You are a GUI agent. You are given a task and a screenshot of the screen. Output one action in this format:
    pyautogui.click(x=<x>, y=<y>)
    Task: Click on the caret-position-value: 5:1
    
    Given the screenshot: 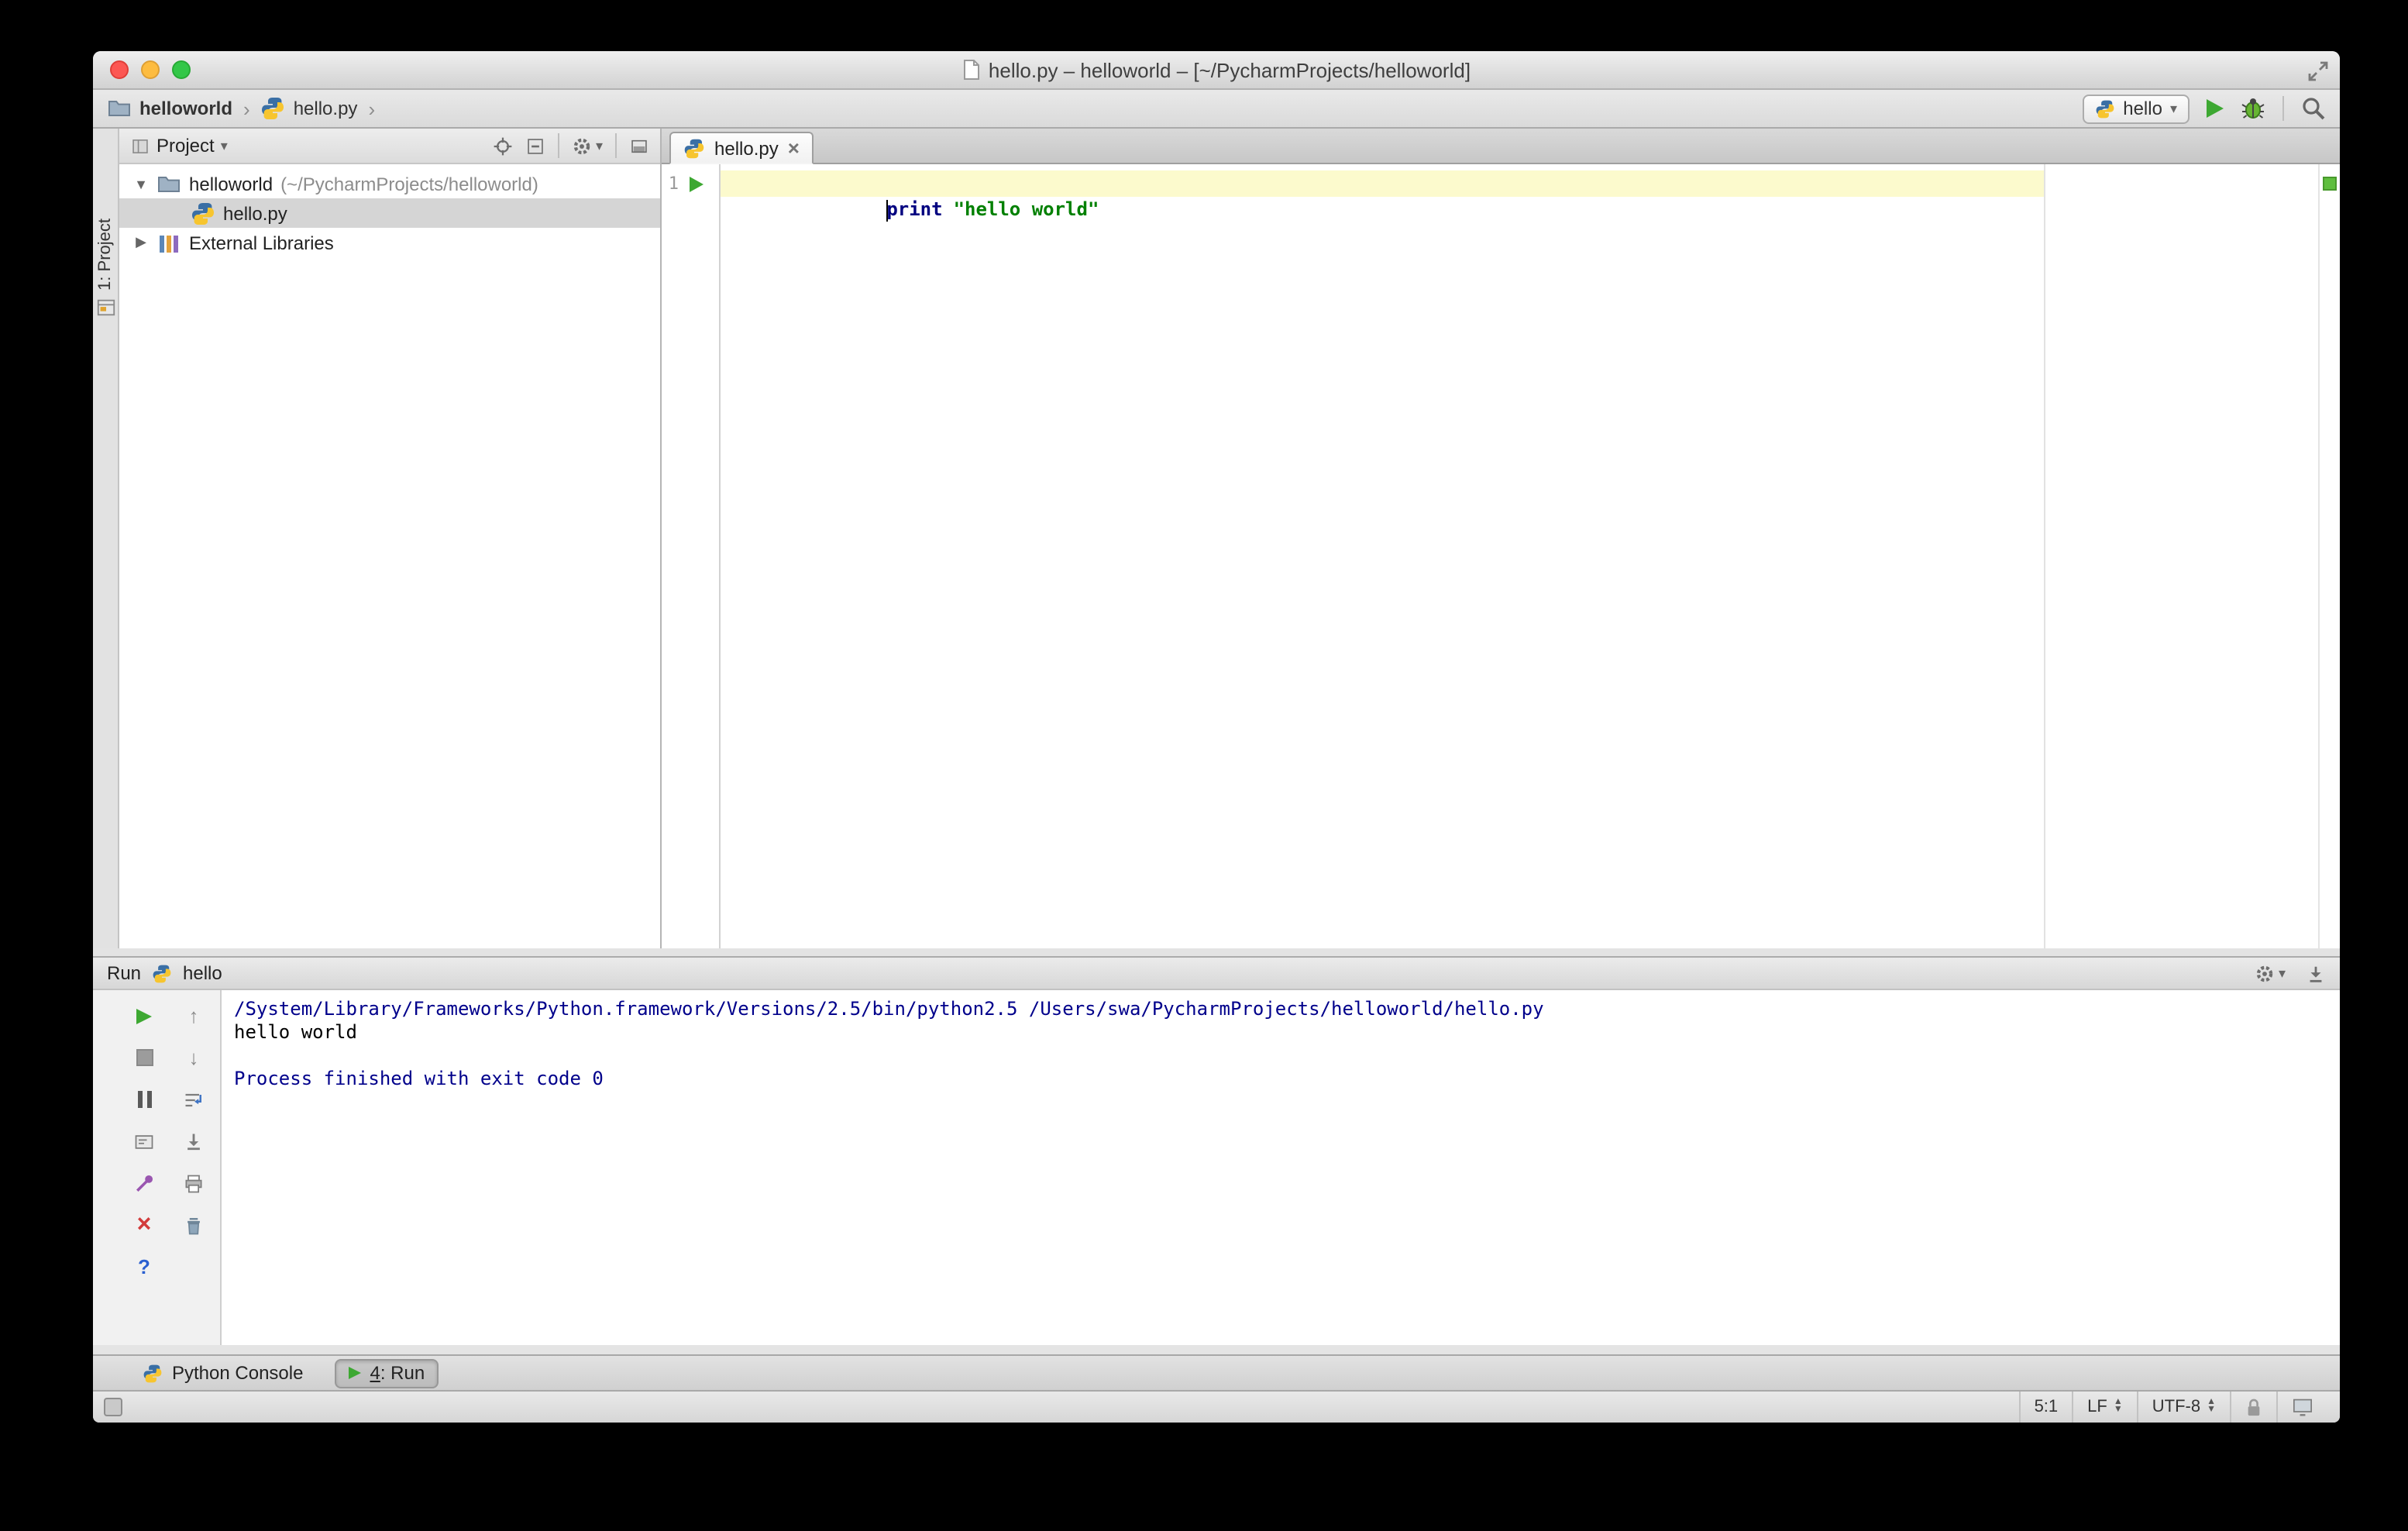 What is the action you would take?
    pyautogui.click(x=2046, y=1407)
    